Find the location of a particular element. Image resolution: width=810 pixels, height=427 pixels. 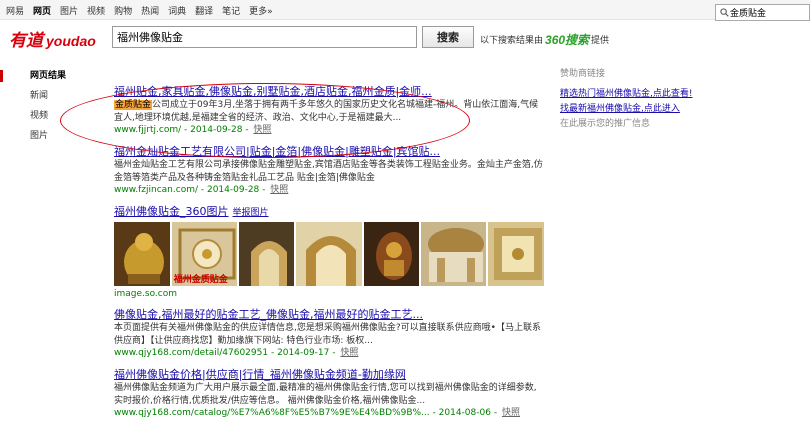

main-search-input is located at coordinates (264, 37).